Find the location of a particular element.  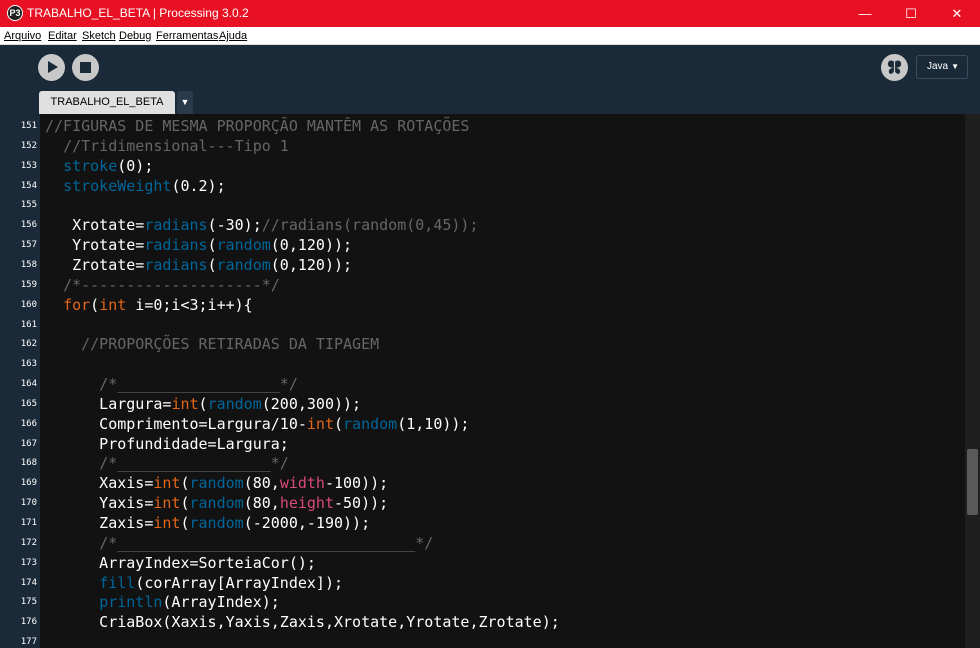

code-token: strokeWeight is located at coordinates (117, 185).